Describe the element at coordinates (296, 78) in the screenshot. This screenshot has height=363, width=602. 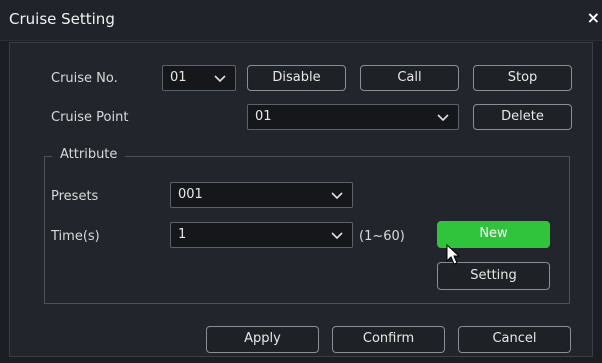
I see `disable-button: Disable` at that location.